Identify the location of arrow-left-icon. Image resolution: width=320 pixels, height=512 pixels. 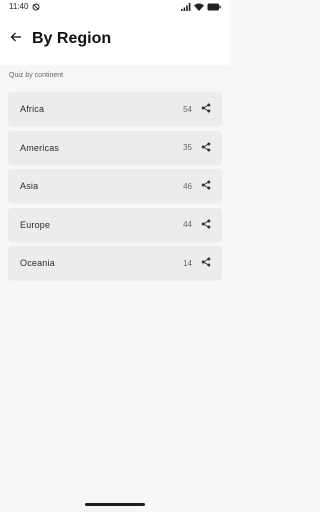
(16, 39).